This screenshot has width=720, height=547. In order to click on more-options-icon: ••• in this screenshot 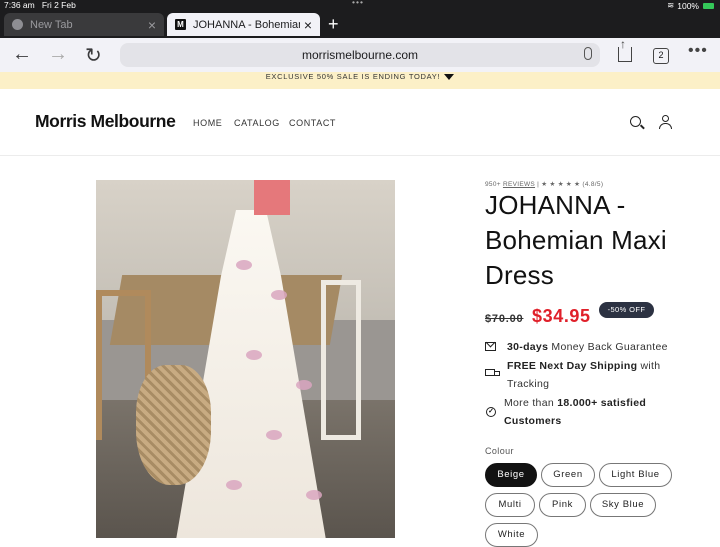, I will do `click(698, 51)`.